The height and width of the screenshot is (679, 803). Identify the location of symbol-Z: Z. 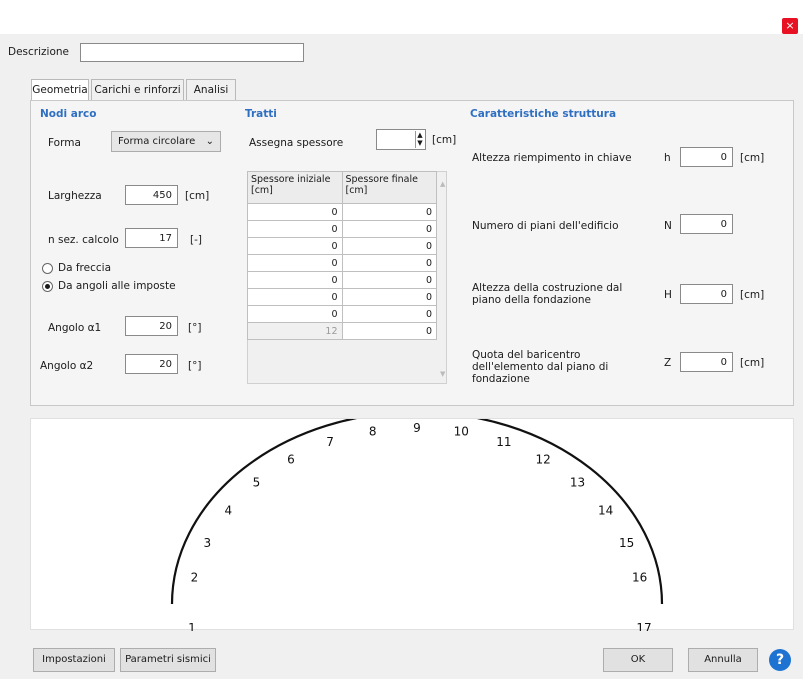
(668, 363).